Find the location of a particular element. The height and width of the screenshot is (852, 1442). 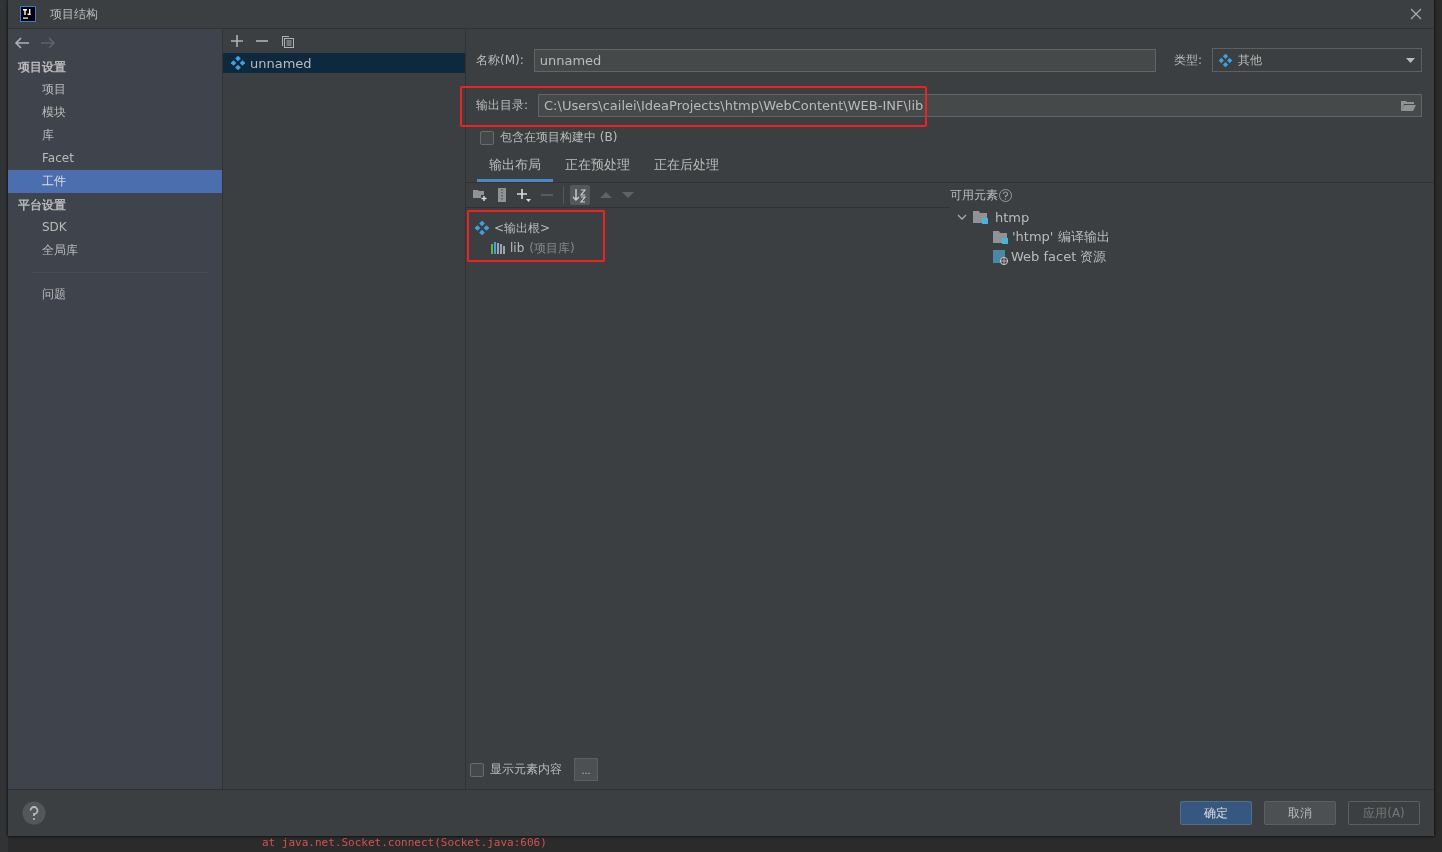

copy-icon is located at coordinates (287, 41).